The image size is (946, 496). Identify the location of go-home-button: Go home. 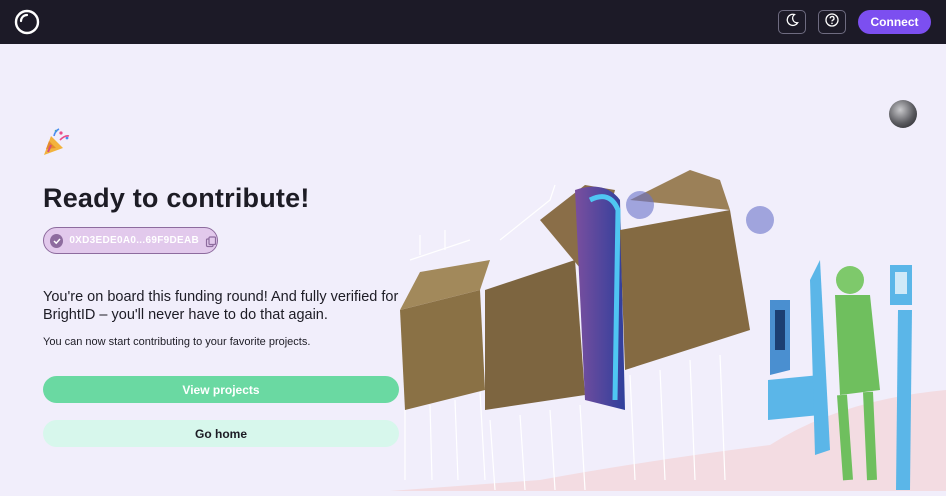
(221, 433).